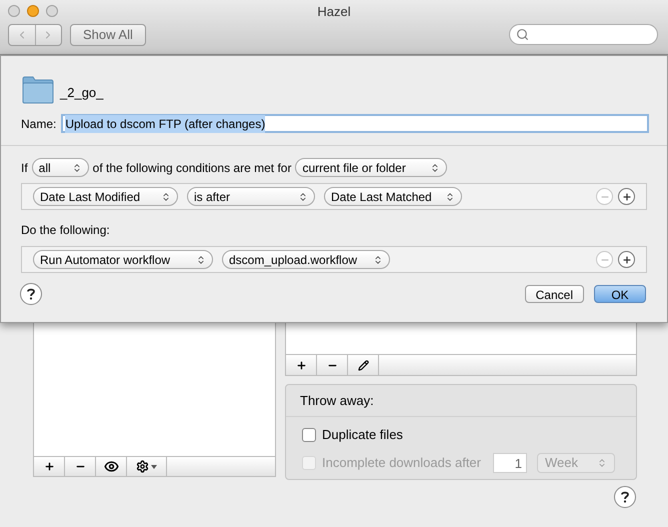  I want to click on actions-label: Do the following:, so click(65, 230).